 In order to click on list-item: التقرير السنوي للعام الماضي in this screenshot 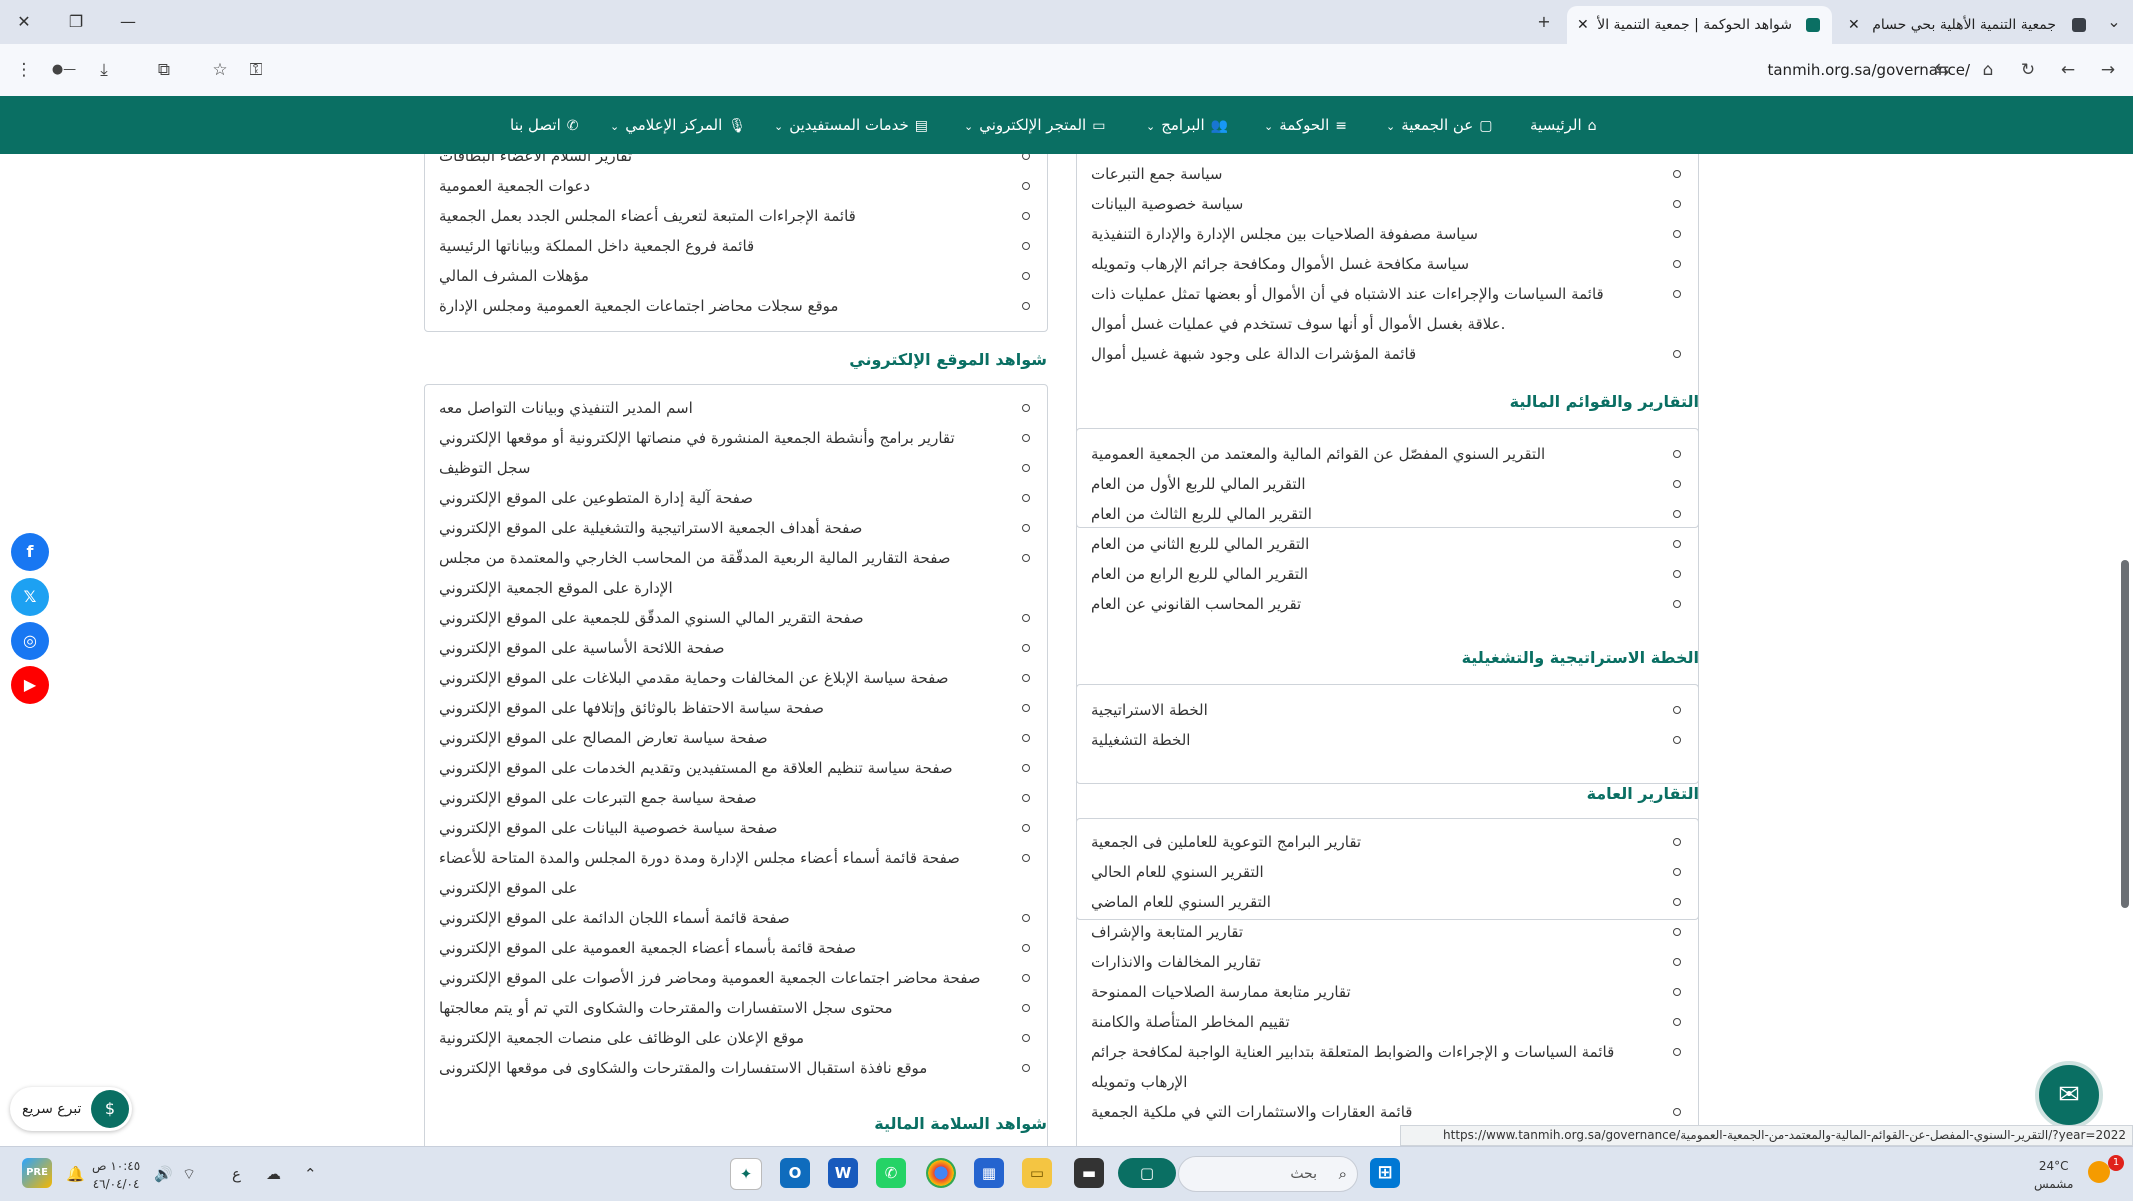, I will do `click(1387, 902)`.